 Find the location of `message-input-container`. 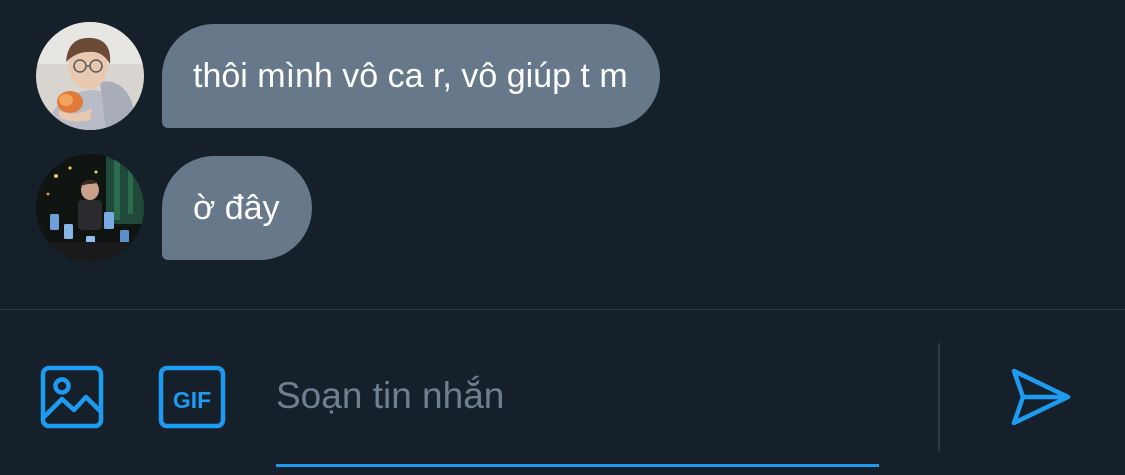

message-input-container is located at coordinates (577, 414).